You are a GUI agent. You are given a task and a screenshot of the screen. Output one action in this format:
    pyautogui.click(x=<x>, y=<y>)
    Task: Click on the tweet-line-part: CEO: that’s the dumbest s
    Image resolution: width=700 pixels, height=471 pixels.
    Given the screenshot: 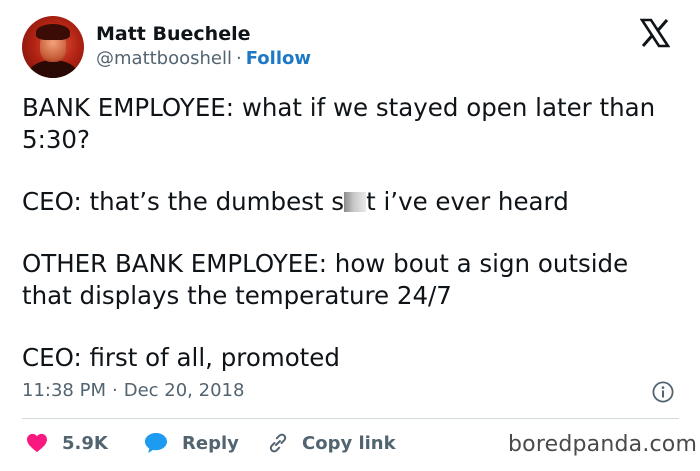 What is the action you would take?
    pyautogui.click(x=183, y=201)
    